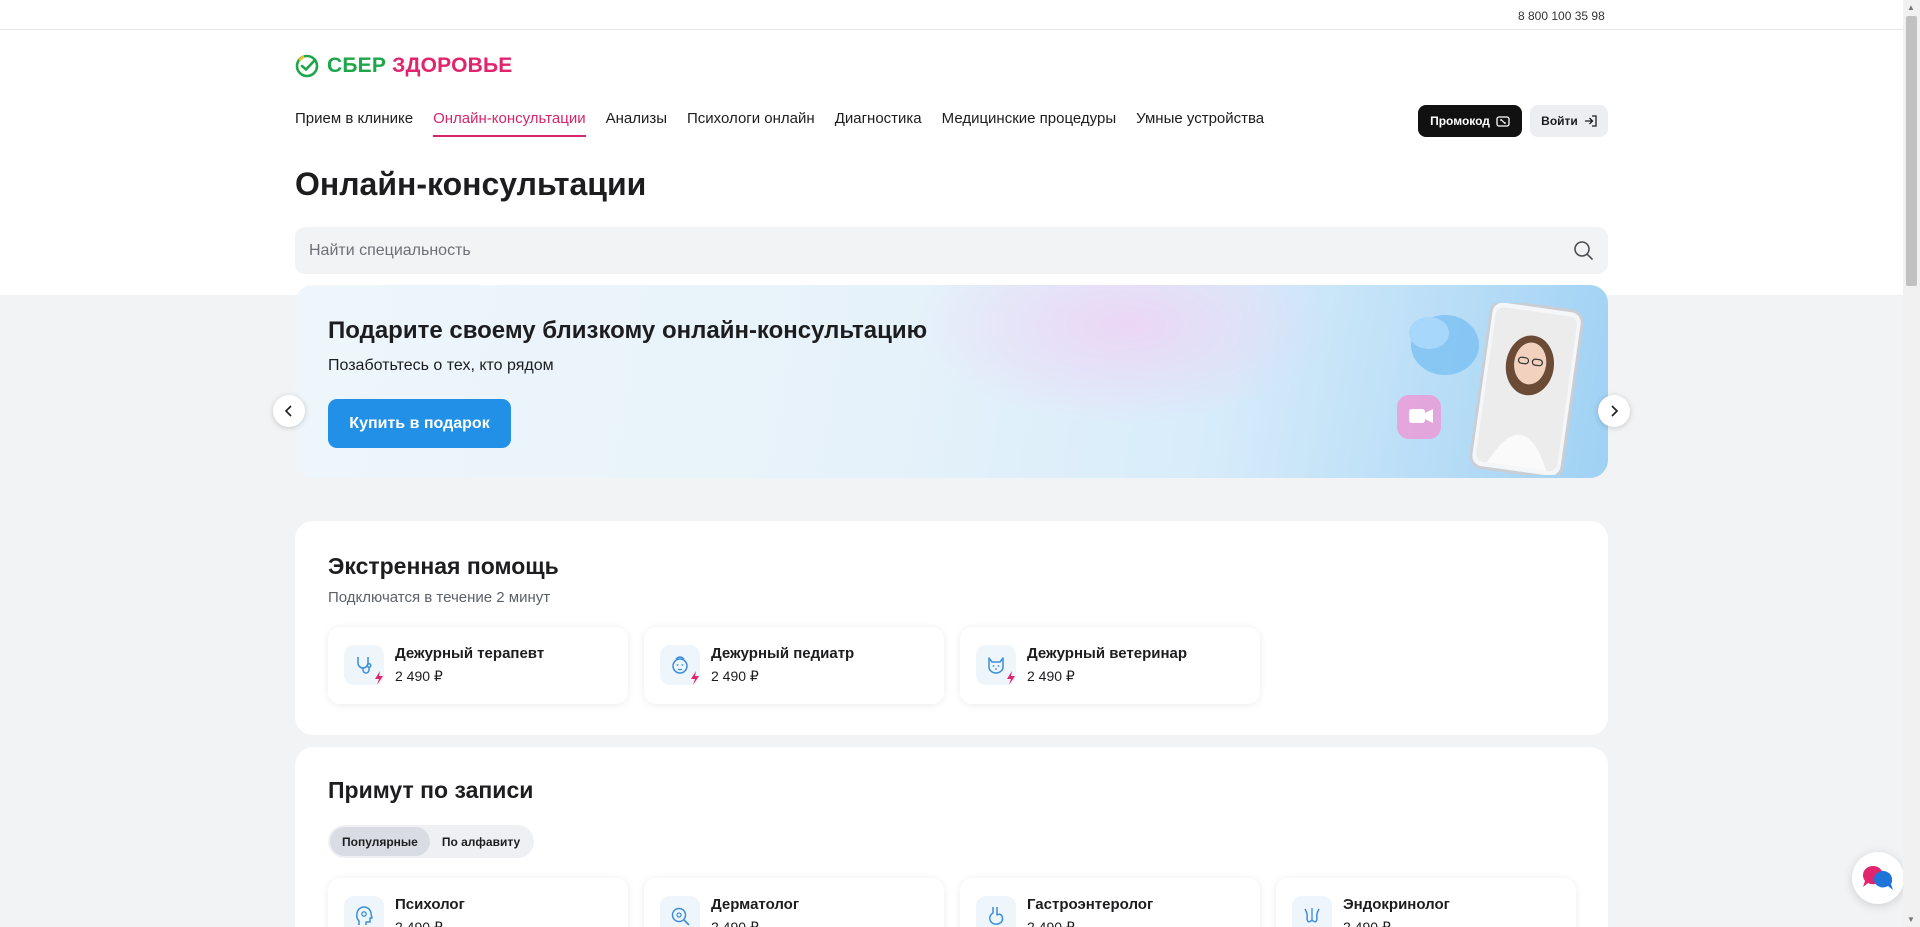  I want to click on magnifier-skin-icon, so click(680, 911).